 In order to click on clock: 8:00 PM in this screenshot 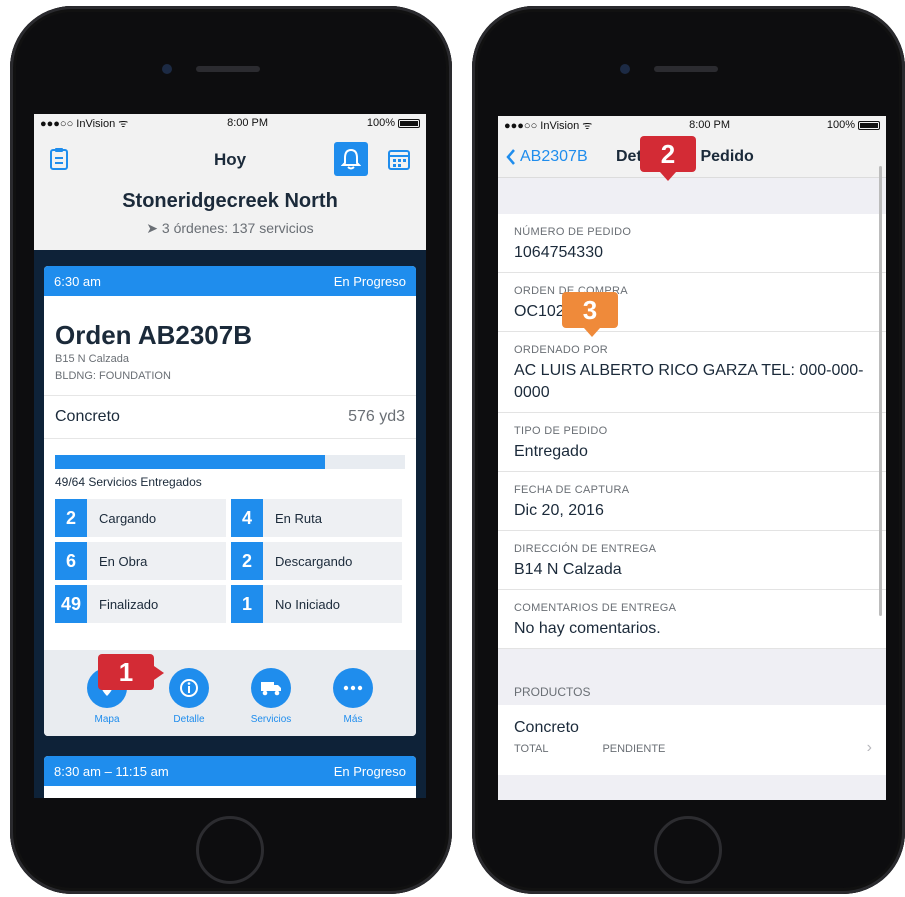, I will do `click(710, 125)`.